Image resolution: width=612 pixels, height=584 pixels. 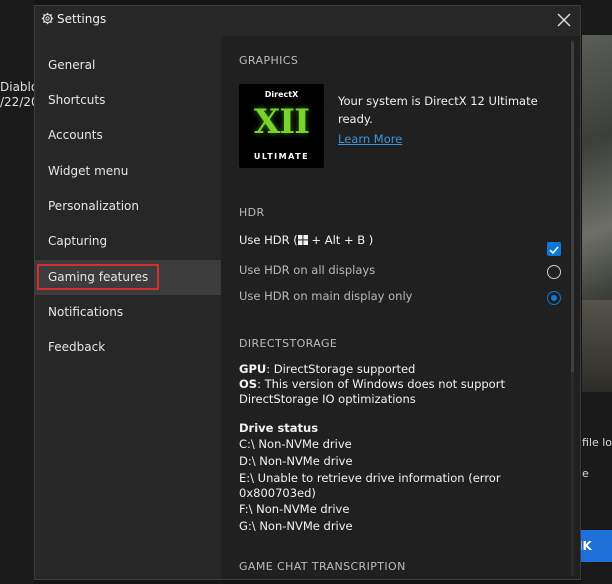 I want to click on graphics-heading: GRAPHICS, so click(x=269, y=60).